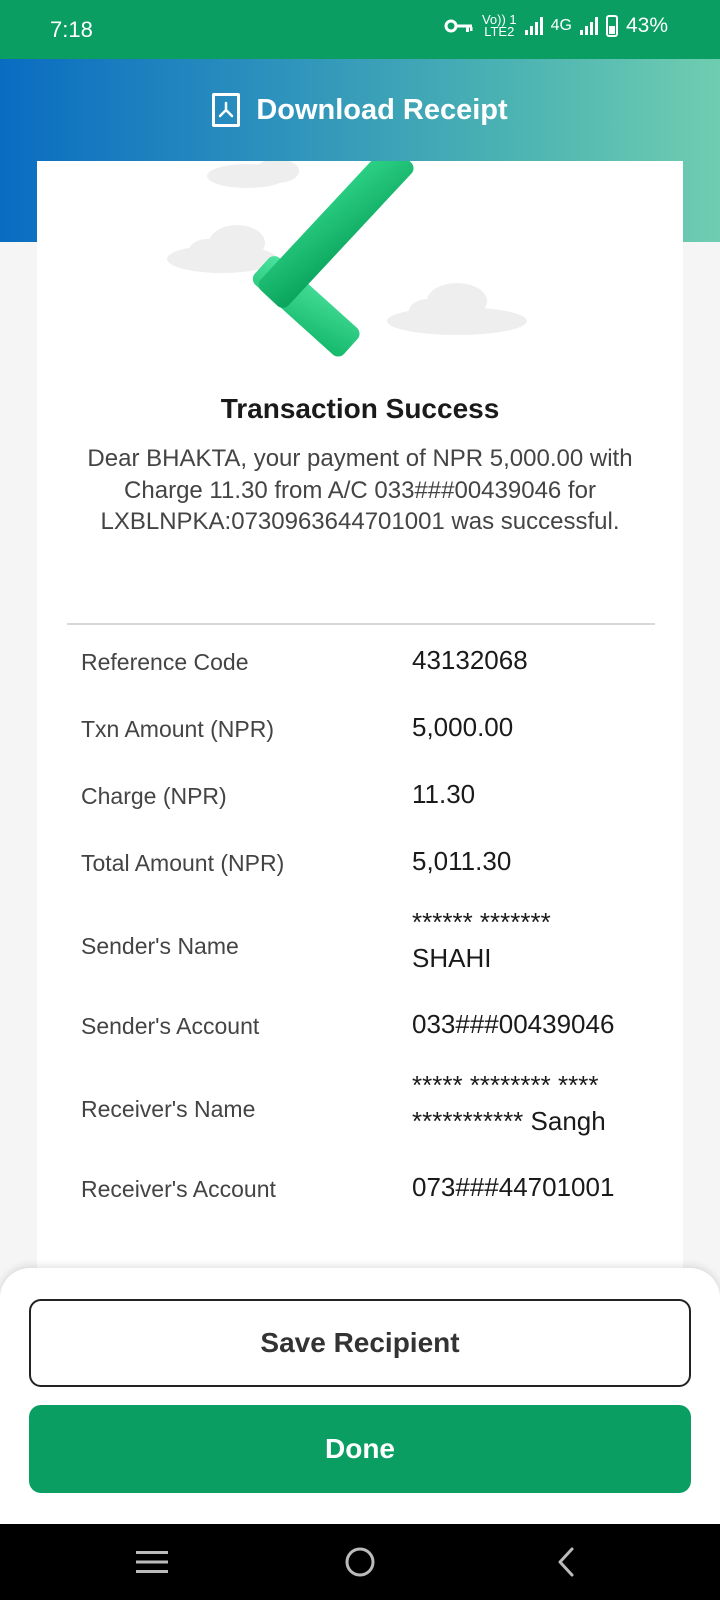 The width and height of the screenshot is (720, 1600). I want to click on detail-value-line1: ****** *******, so click(481, 922).